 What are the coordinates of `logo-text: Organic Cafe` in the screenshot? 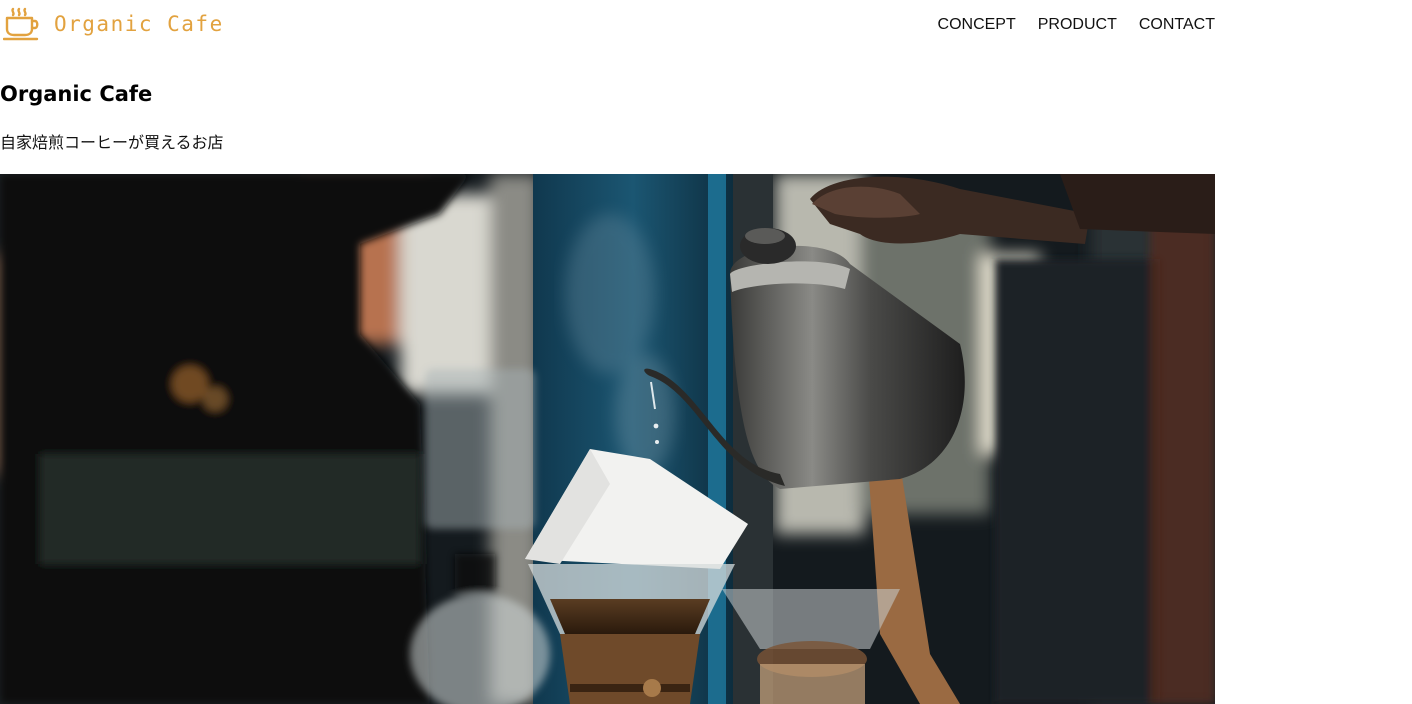 It's located at (139, 24).